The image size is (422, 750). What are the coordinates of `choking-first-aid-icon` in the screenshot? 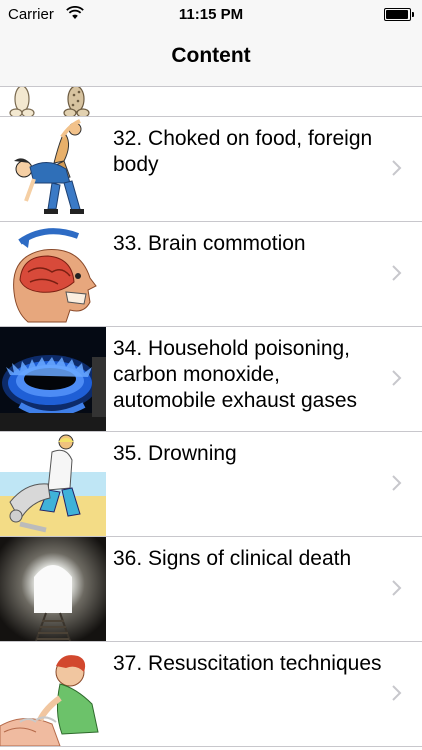 It's located at (53, 169).